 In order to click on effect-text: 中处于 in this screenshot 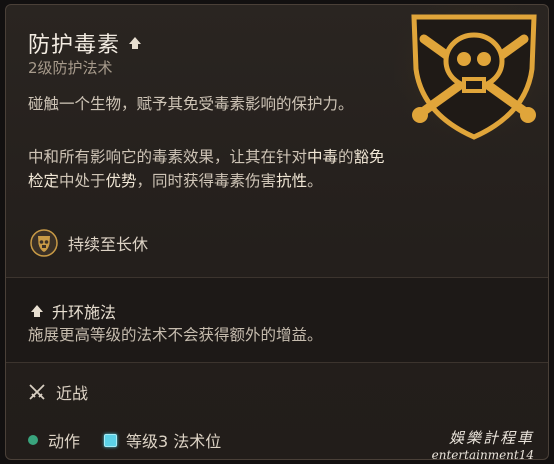, I will do `click(82, 181)`.